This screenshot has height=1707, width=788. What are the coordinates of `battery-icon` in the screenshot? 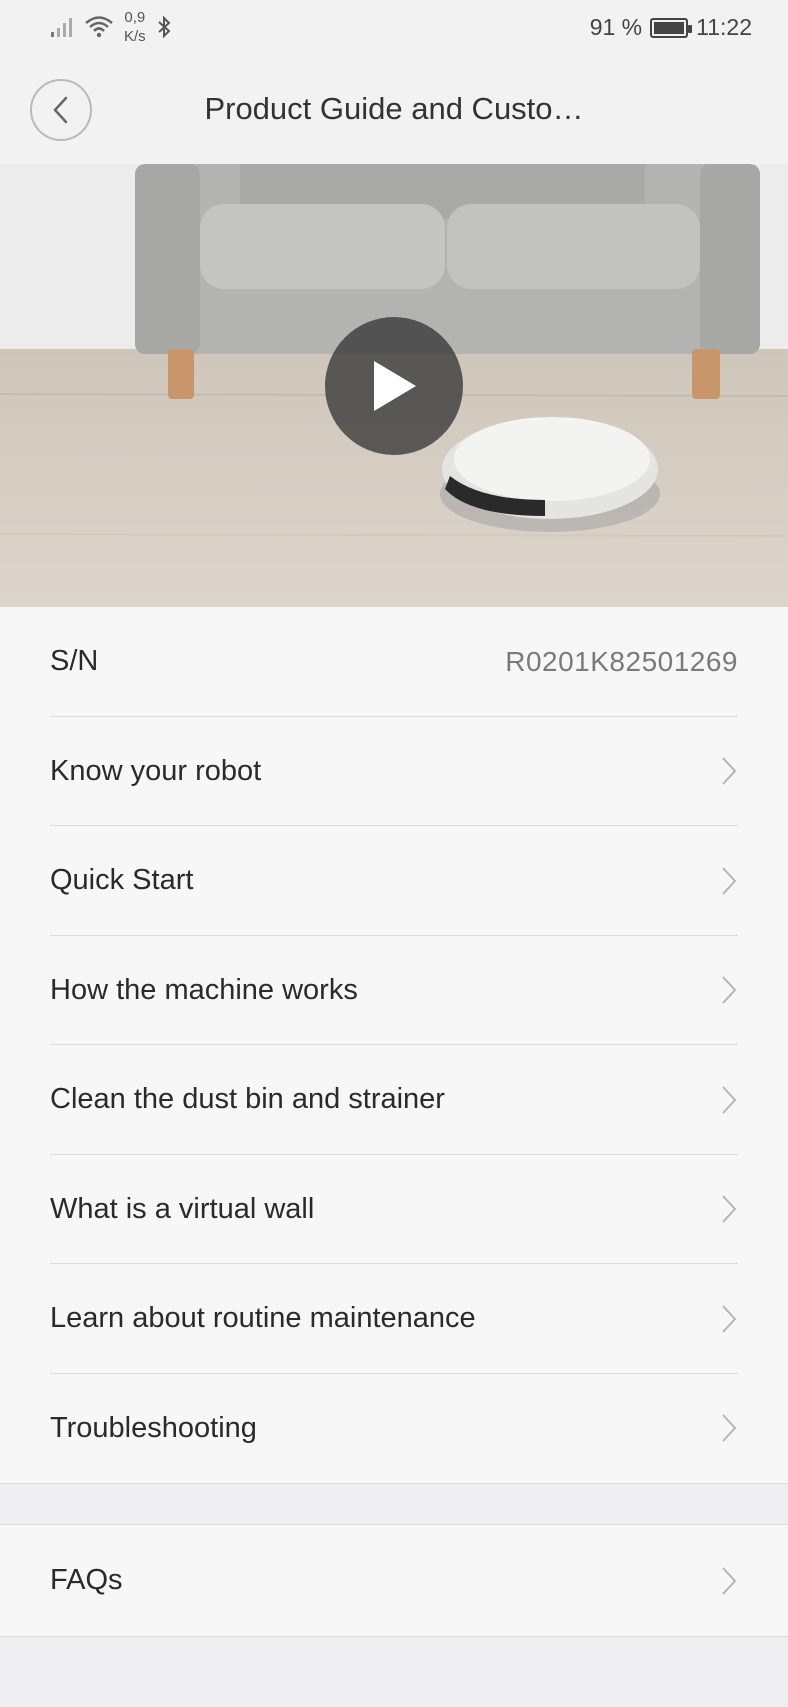 It's located at (671, 27).